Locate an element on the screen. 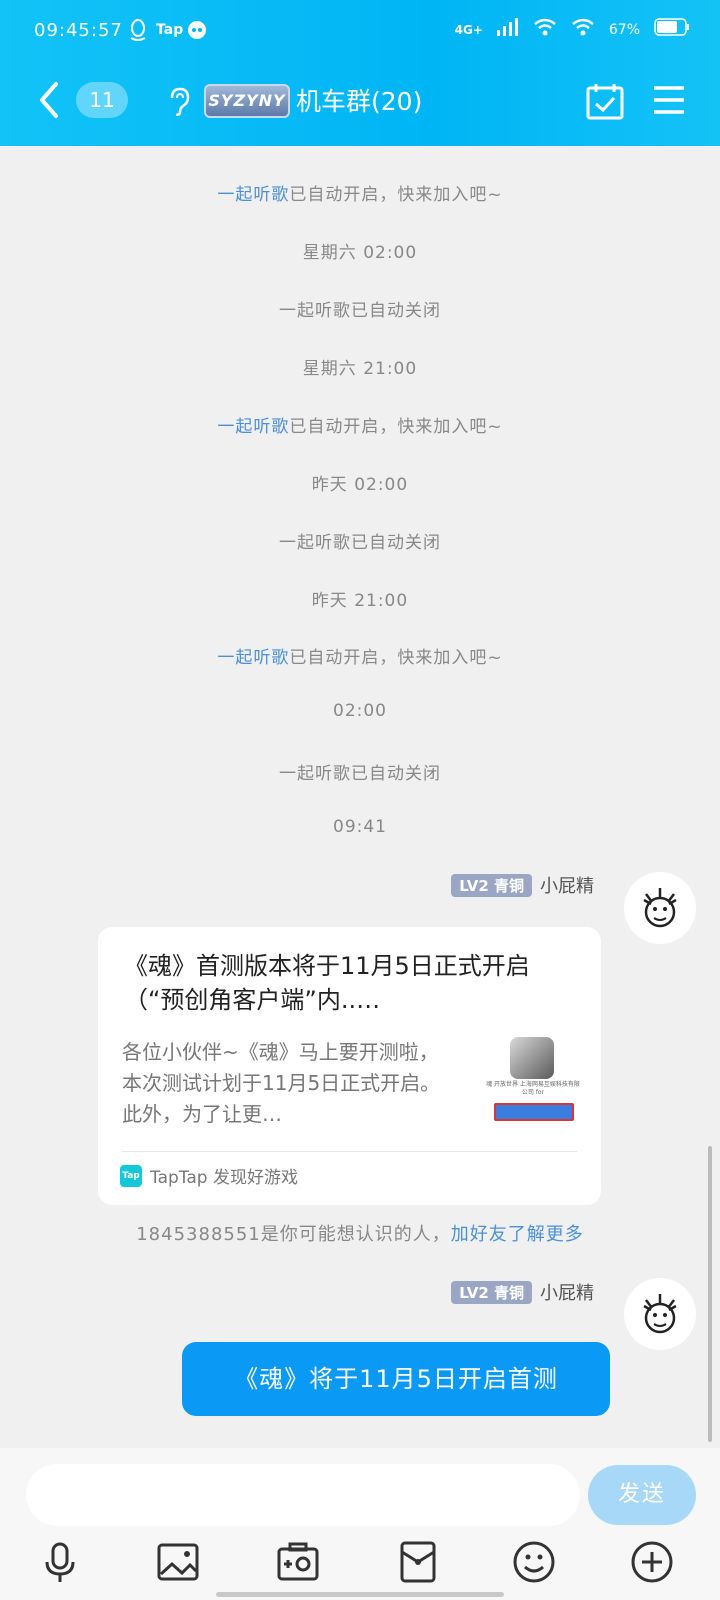 The height and width of the screenshot is (1600, 720). status-right: 4G+ 67% is located at coordinates (572, 29).